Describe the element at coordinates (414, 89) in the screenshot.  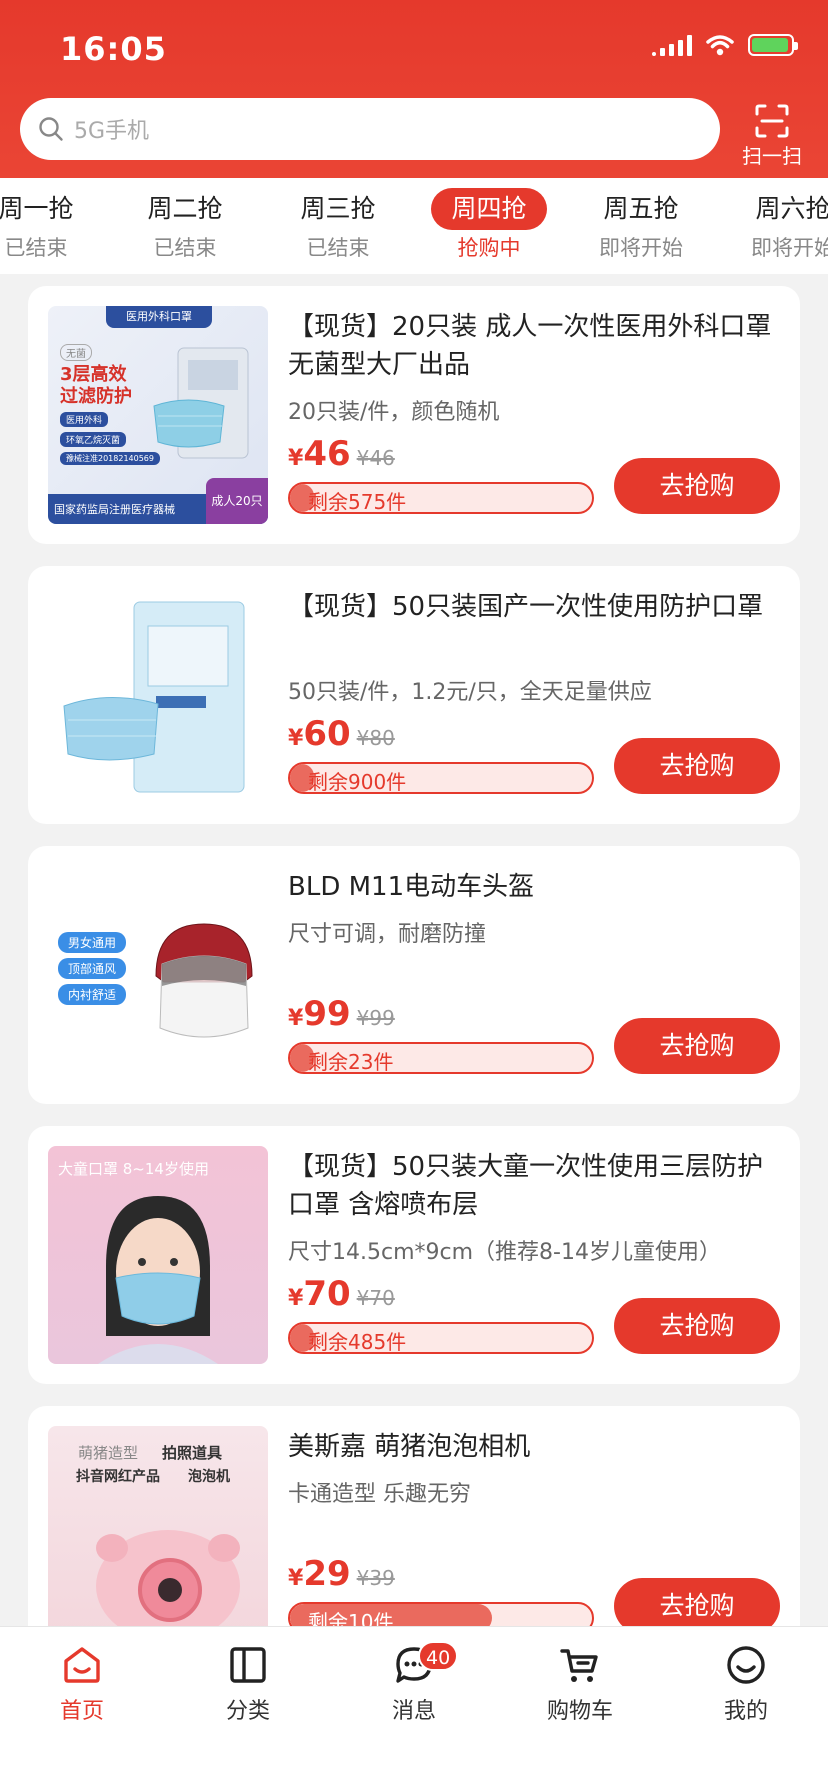
I see `header: 16:05 5G手机 扫一扫` at that location.